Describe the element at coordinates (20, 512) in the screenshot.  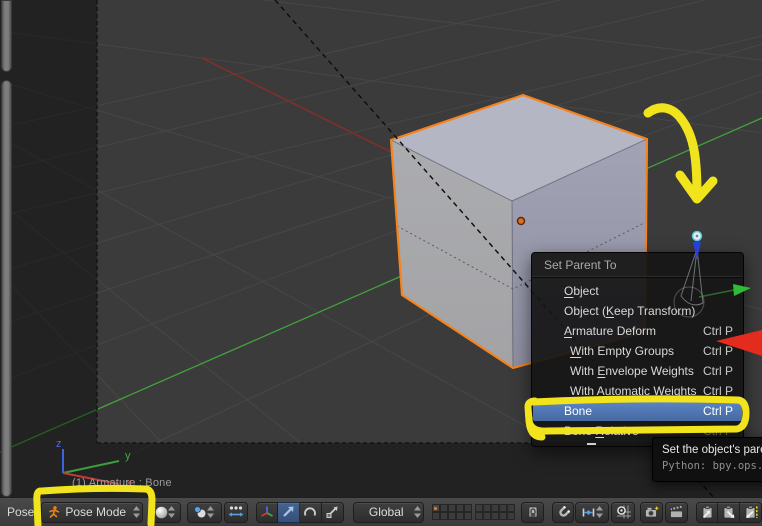
I see `pose-menu: Pose` at that location.